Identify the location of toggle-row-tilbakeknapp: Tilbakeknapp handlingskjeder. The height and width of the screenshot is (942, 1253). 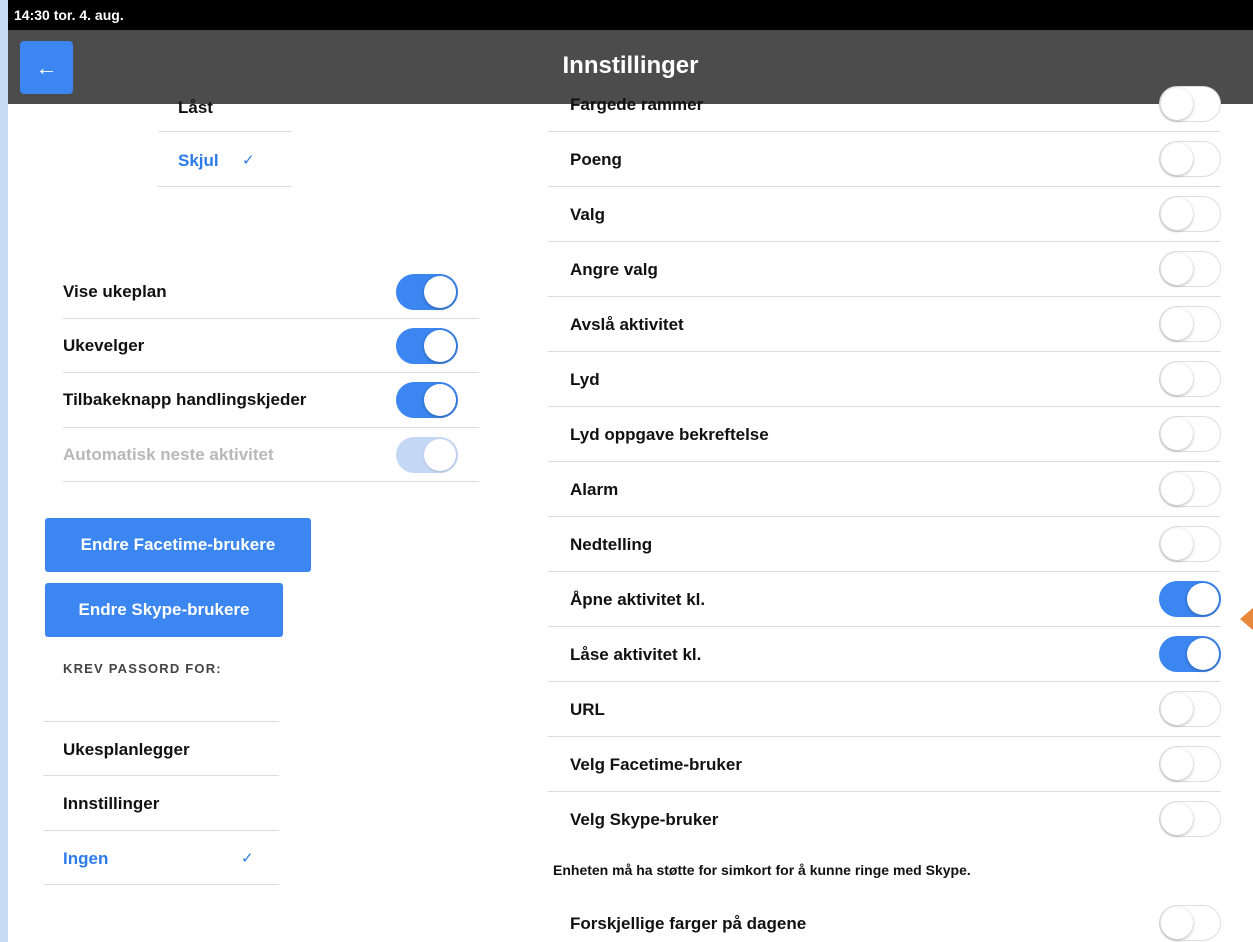
(261, 400).